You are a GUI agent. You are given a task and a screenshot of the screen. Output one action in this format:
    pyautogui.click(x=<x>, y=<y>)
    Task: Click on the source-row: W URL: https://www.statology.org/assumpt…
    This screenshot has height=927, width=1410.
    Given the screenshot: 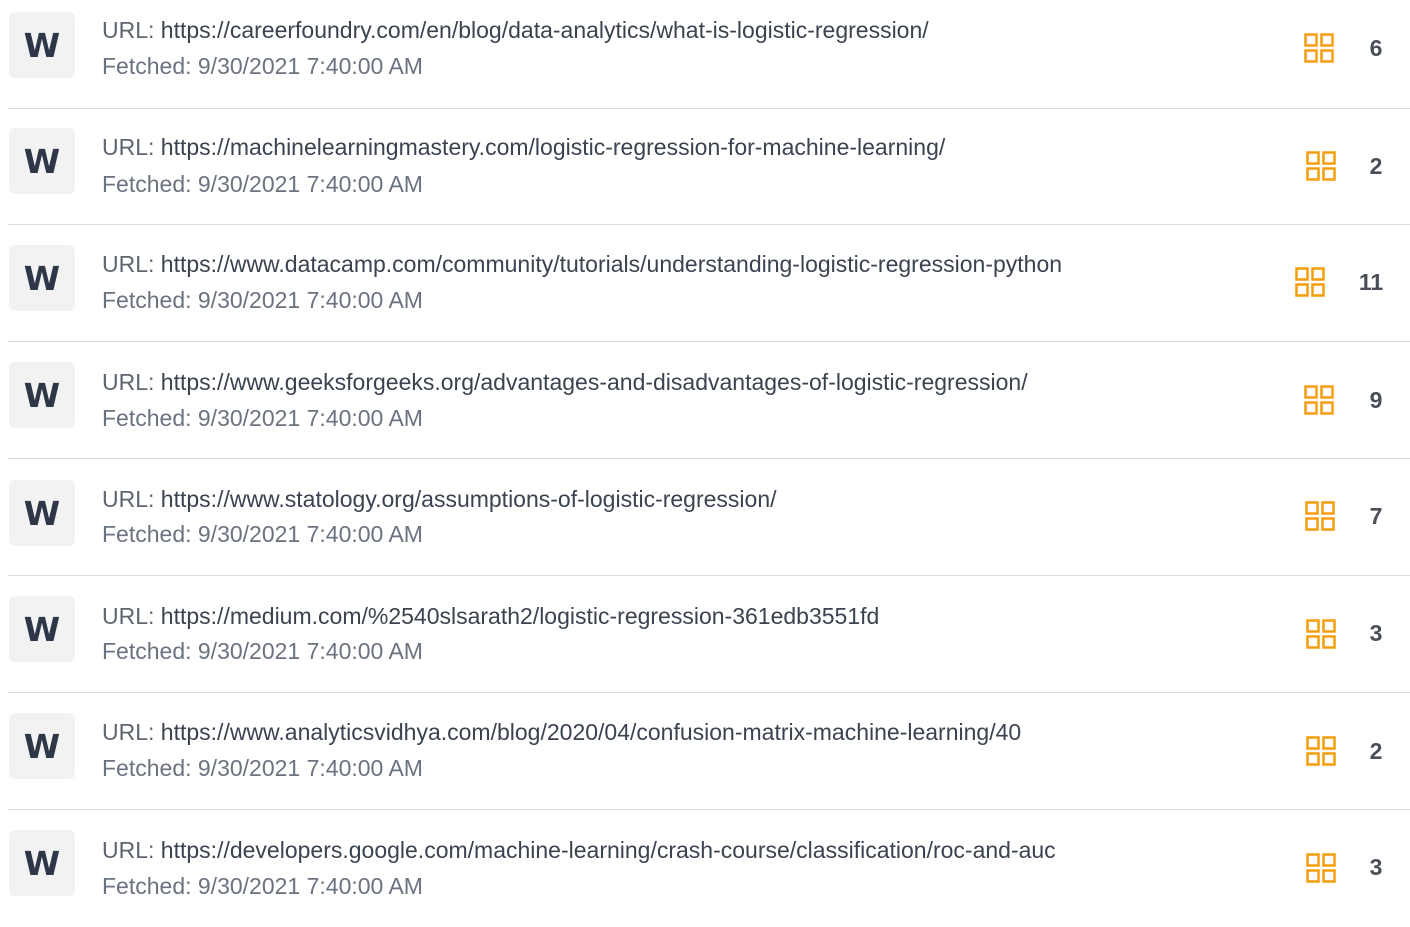 What is the action you would take?
    pyautogui.click(x=705, y=517)
    